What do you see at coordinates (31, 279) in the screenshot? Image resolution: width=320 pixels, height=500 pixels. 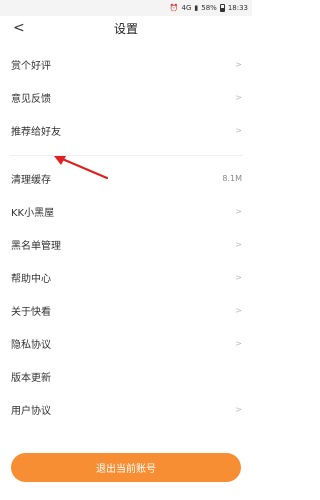 I see `settings-item-label: 帮助中心` at bounding box center [31, 279].